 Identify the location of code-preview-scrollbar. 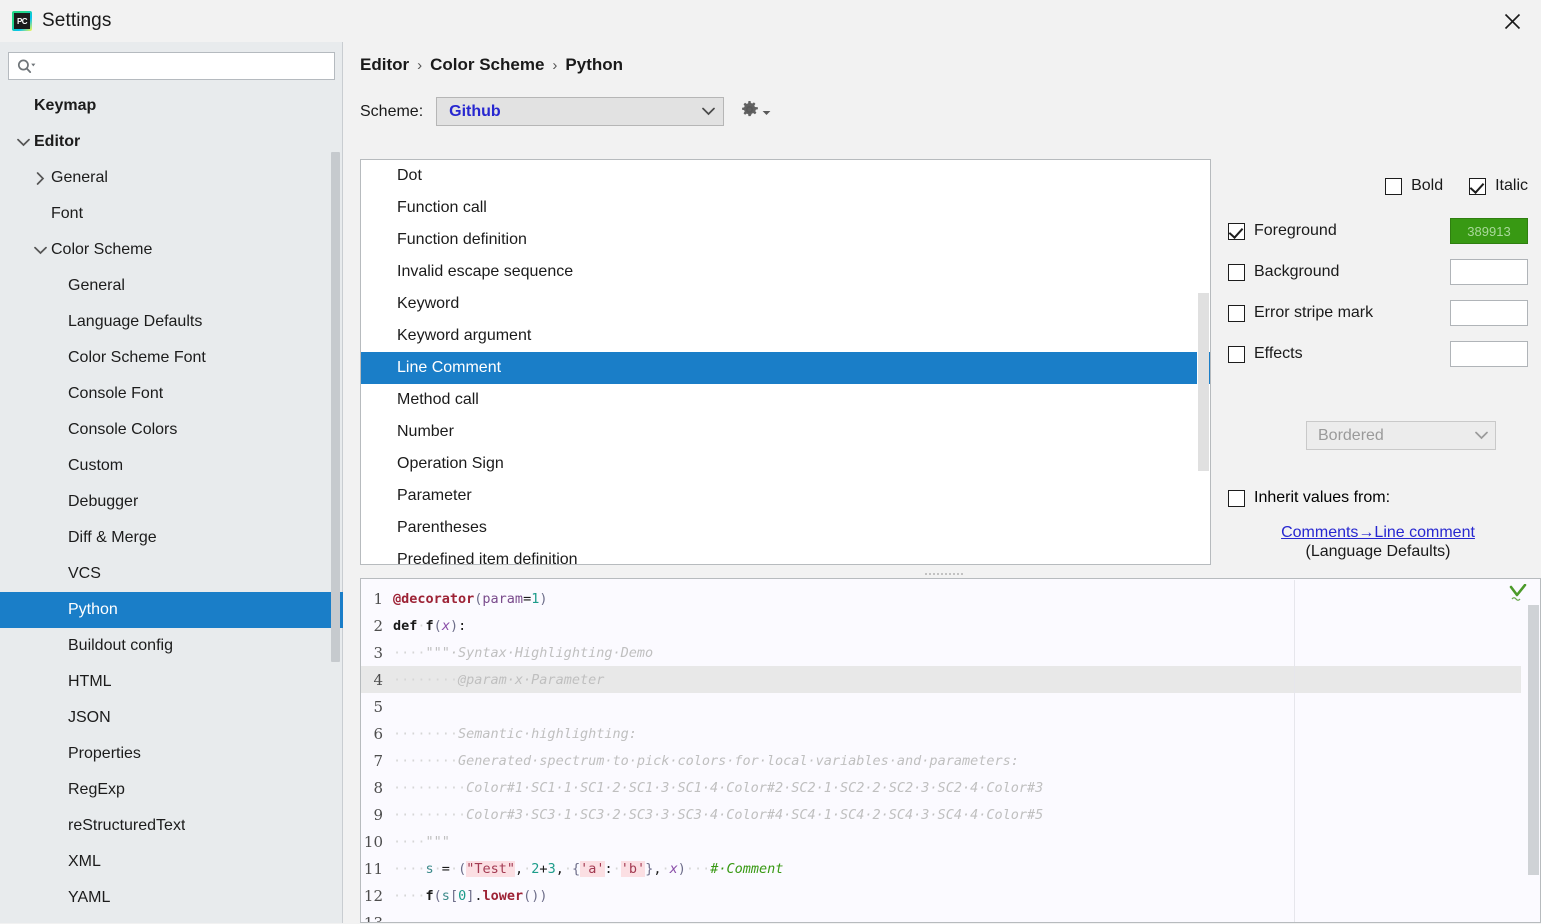
(1533, 763).